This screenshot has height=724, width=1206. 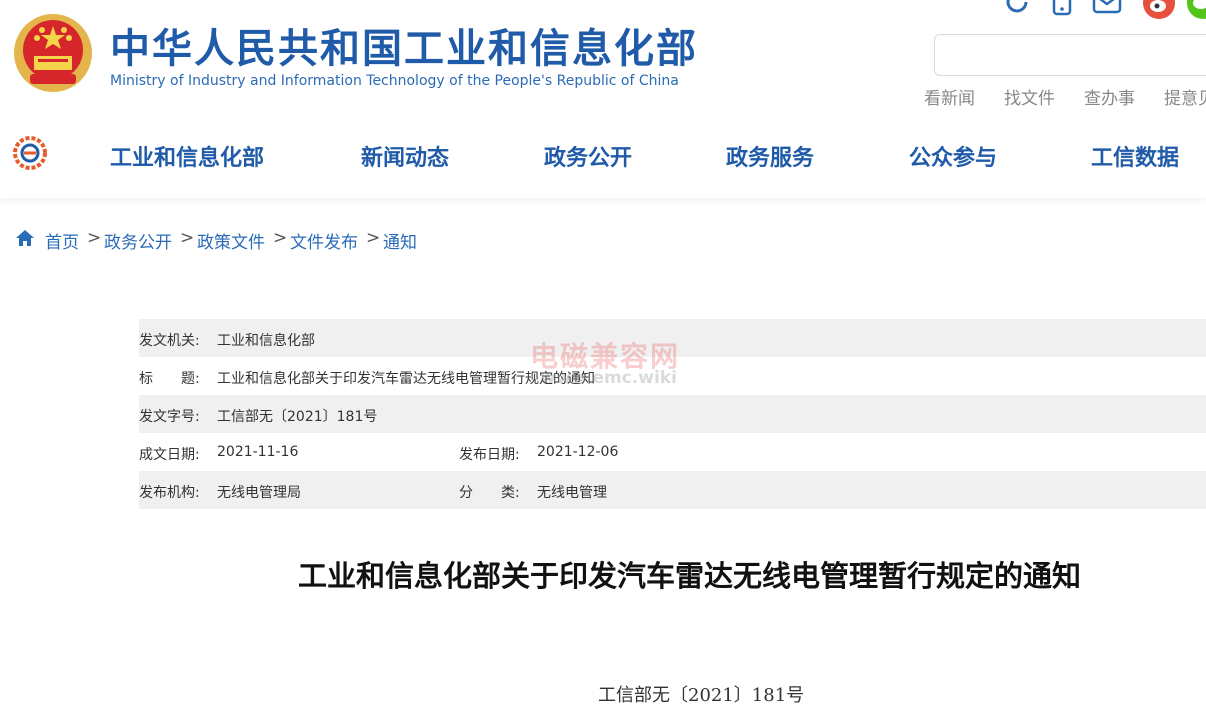 I want to click on home-icon, so click(x=25, y=238).